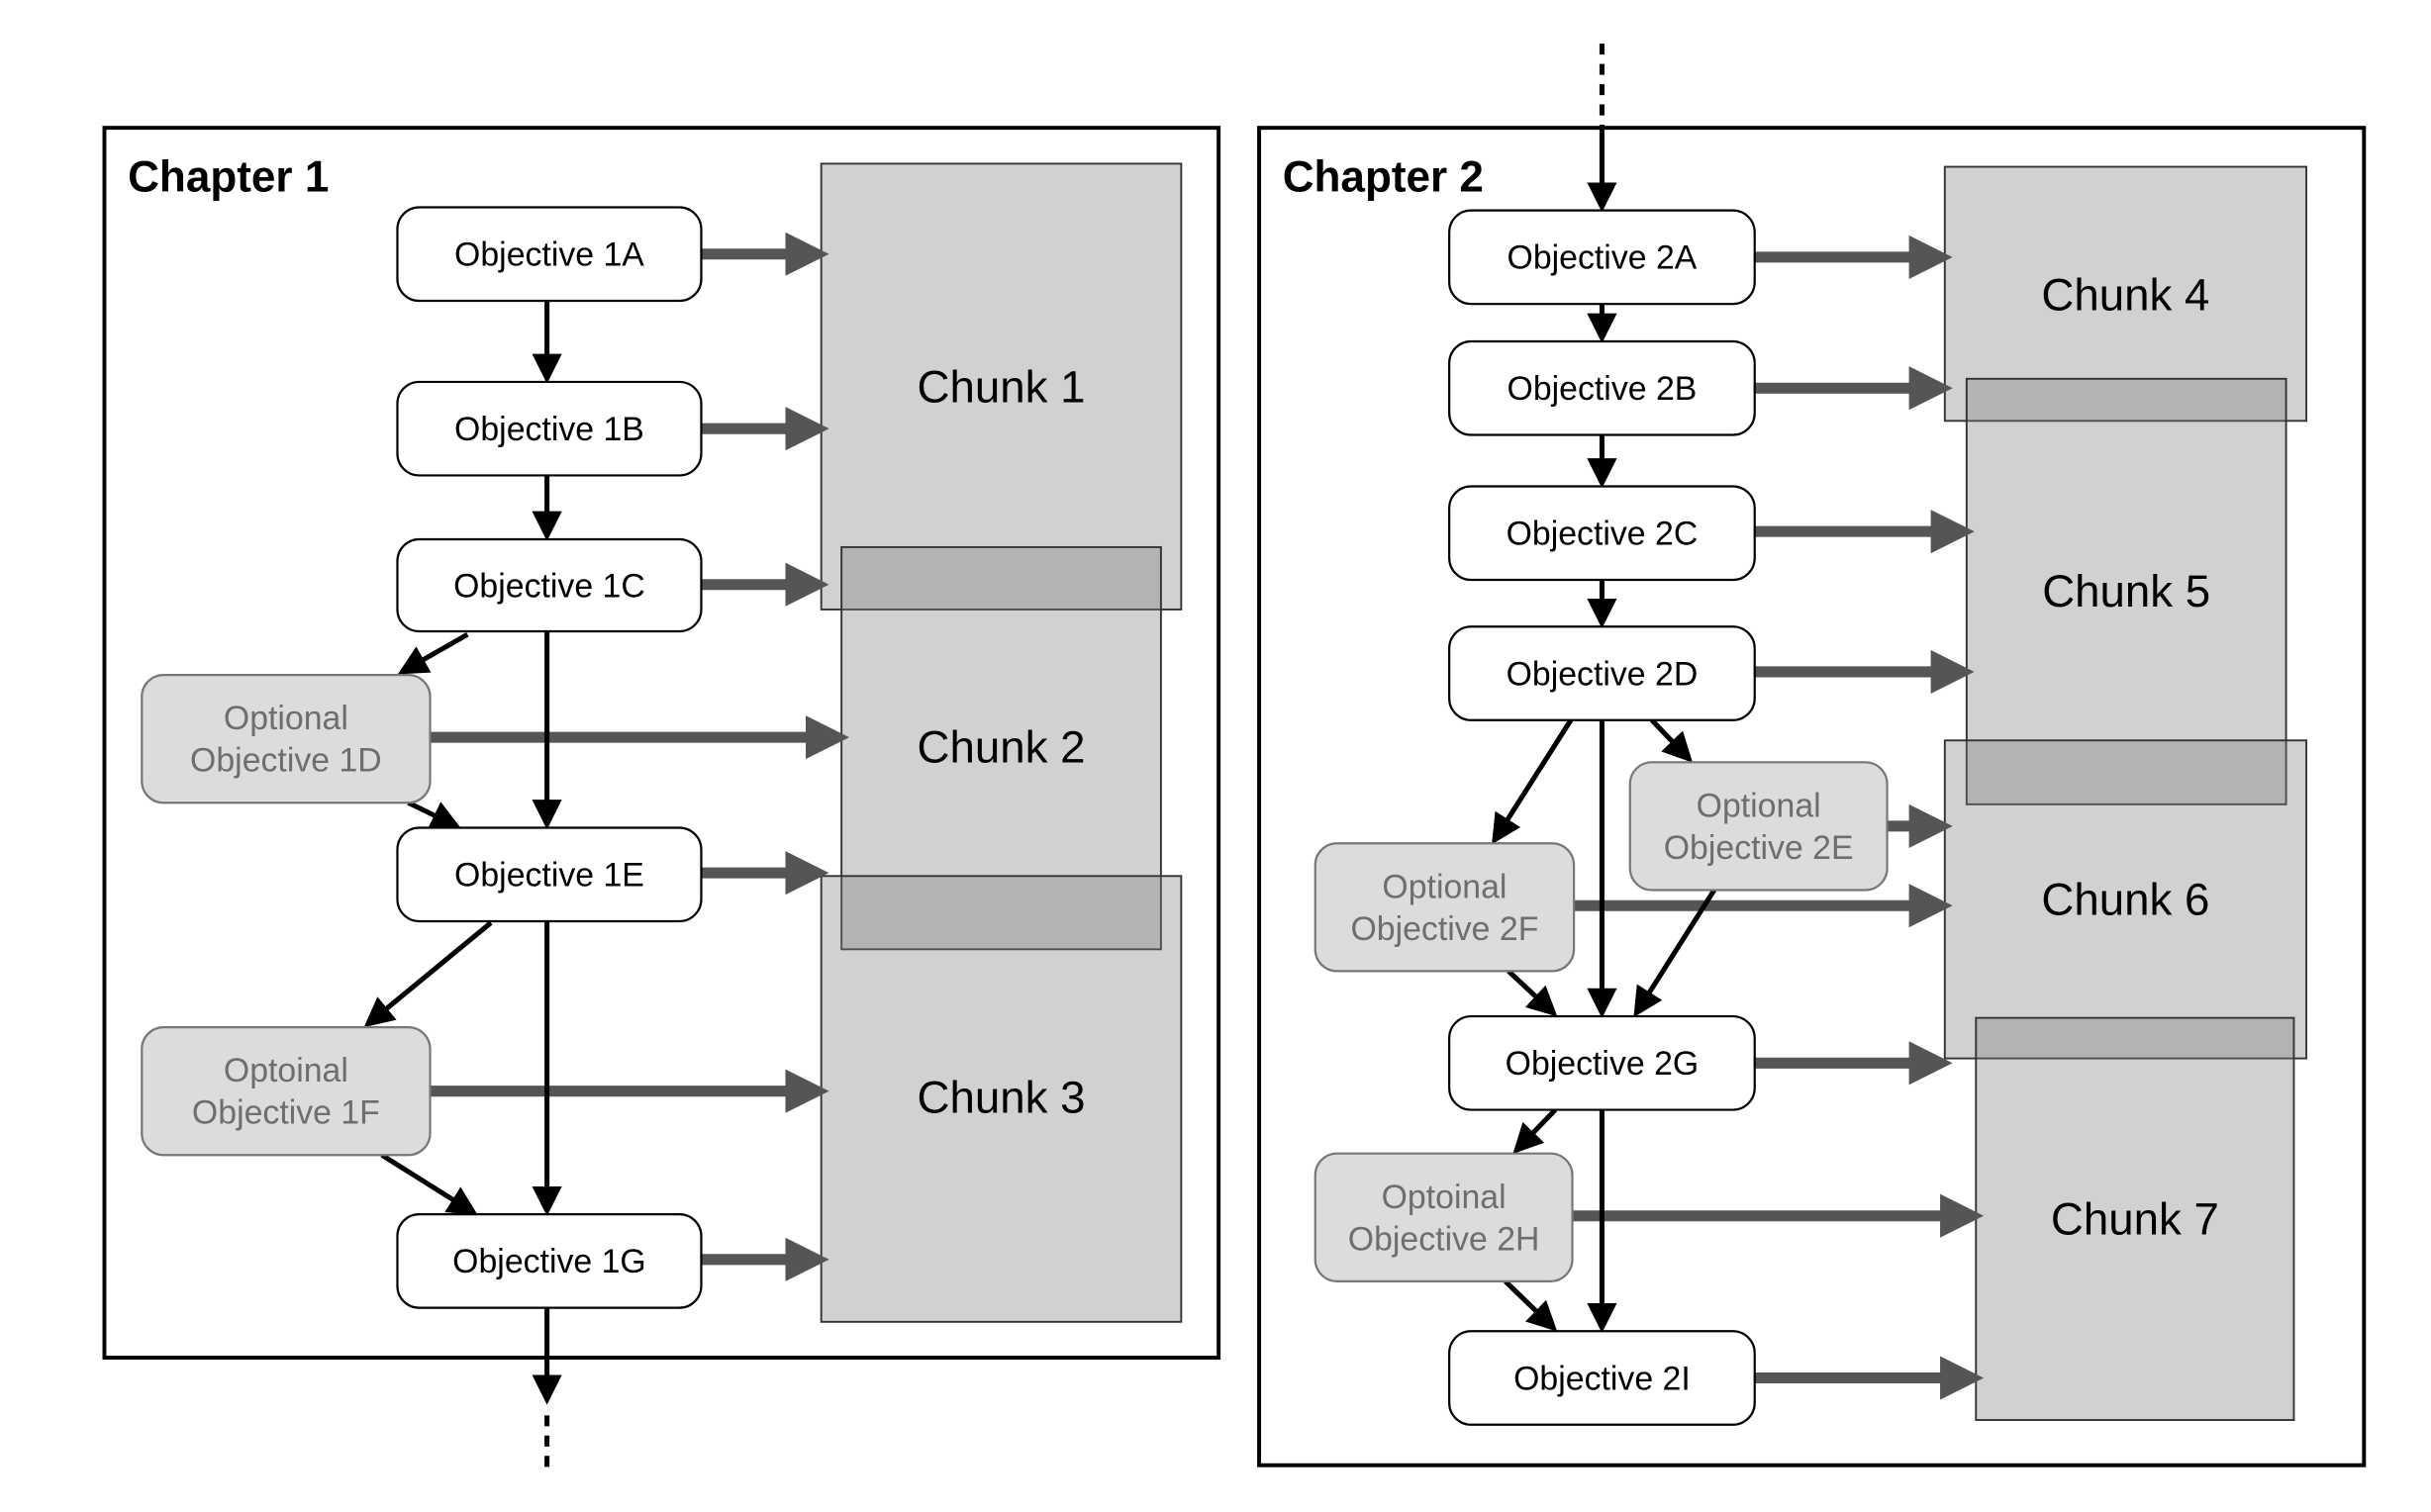  Describe the element at coordinates (1444, 929) in the screenshot. I see `objective-label-line: Objective 2F` at that location.